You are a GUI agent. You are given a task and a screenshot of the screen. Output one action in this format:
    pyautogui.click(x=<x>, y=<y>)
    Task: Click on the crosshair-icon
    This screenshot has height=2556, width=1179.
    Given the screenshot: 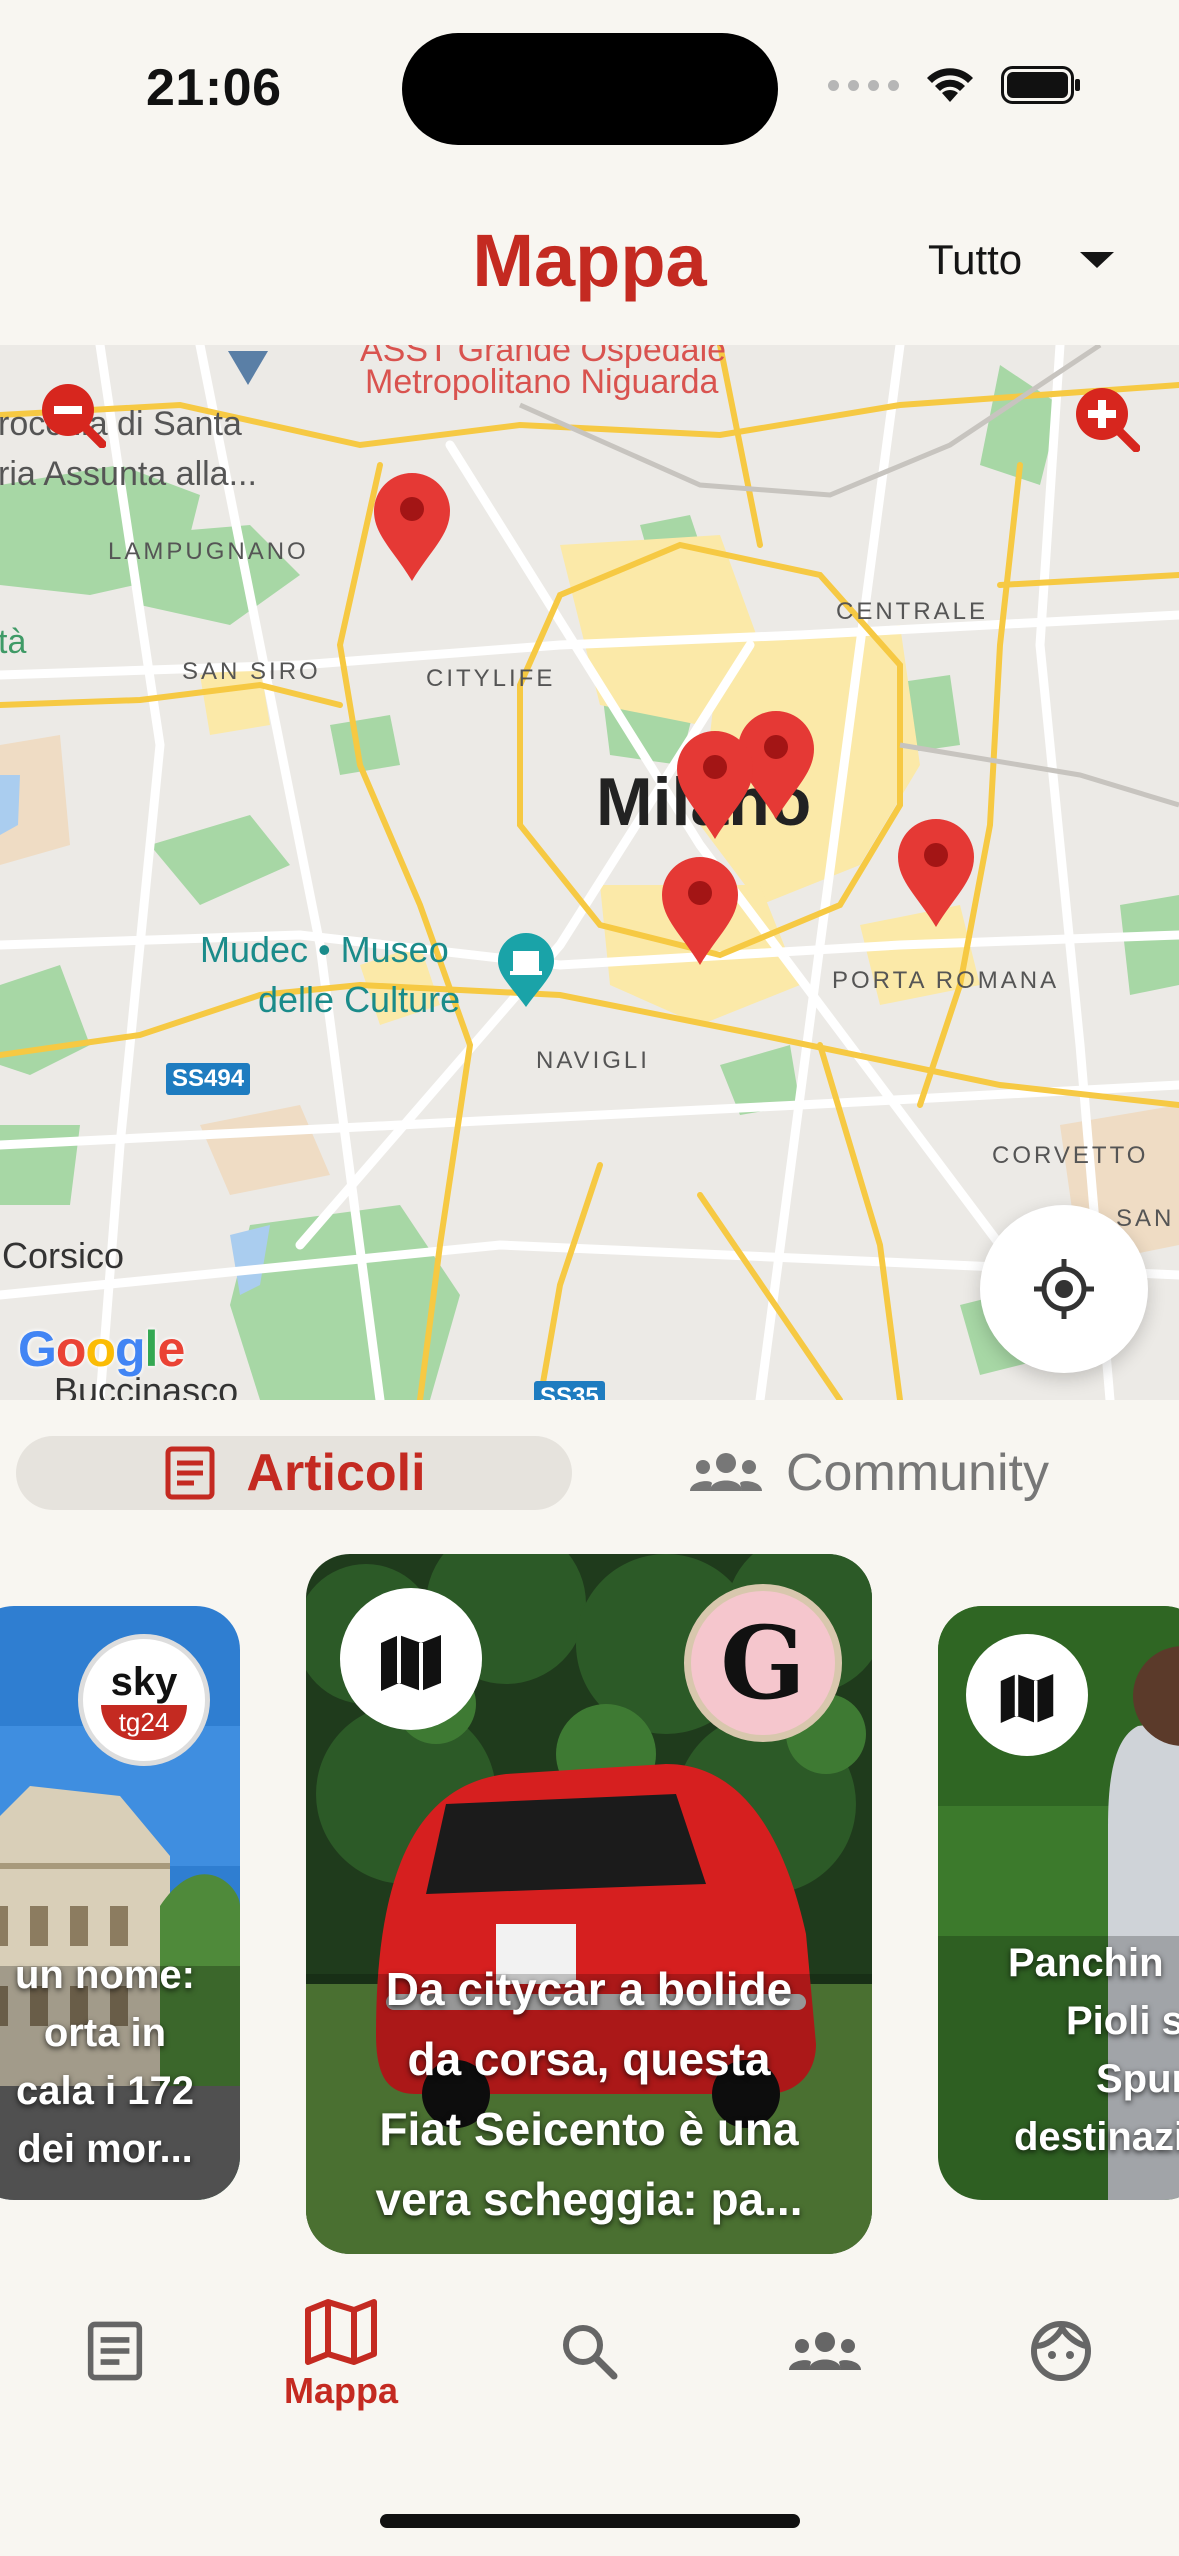 What is the action you would take?
    pyautogui.click(x=1064, y=1289)
    